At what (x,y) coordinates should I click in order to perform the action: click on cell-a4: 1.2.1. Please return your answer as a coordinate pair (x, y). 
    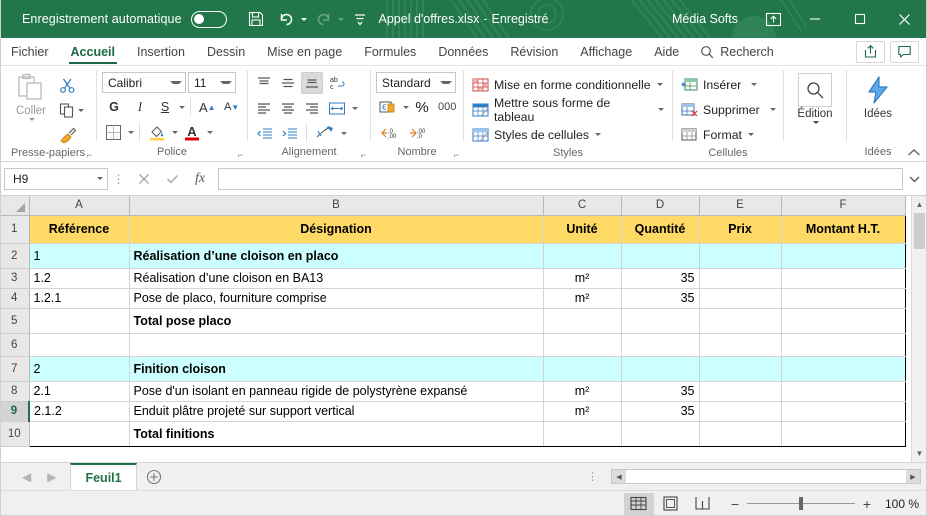
    Looking at the image, I should click on (79, 298).